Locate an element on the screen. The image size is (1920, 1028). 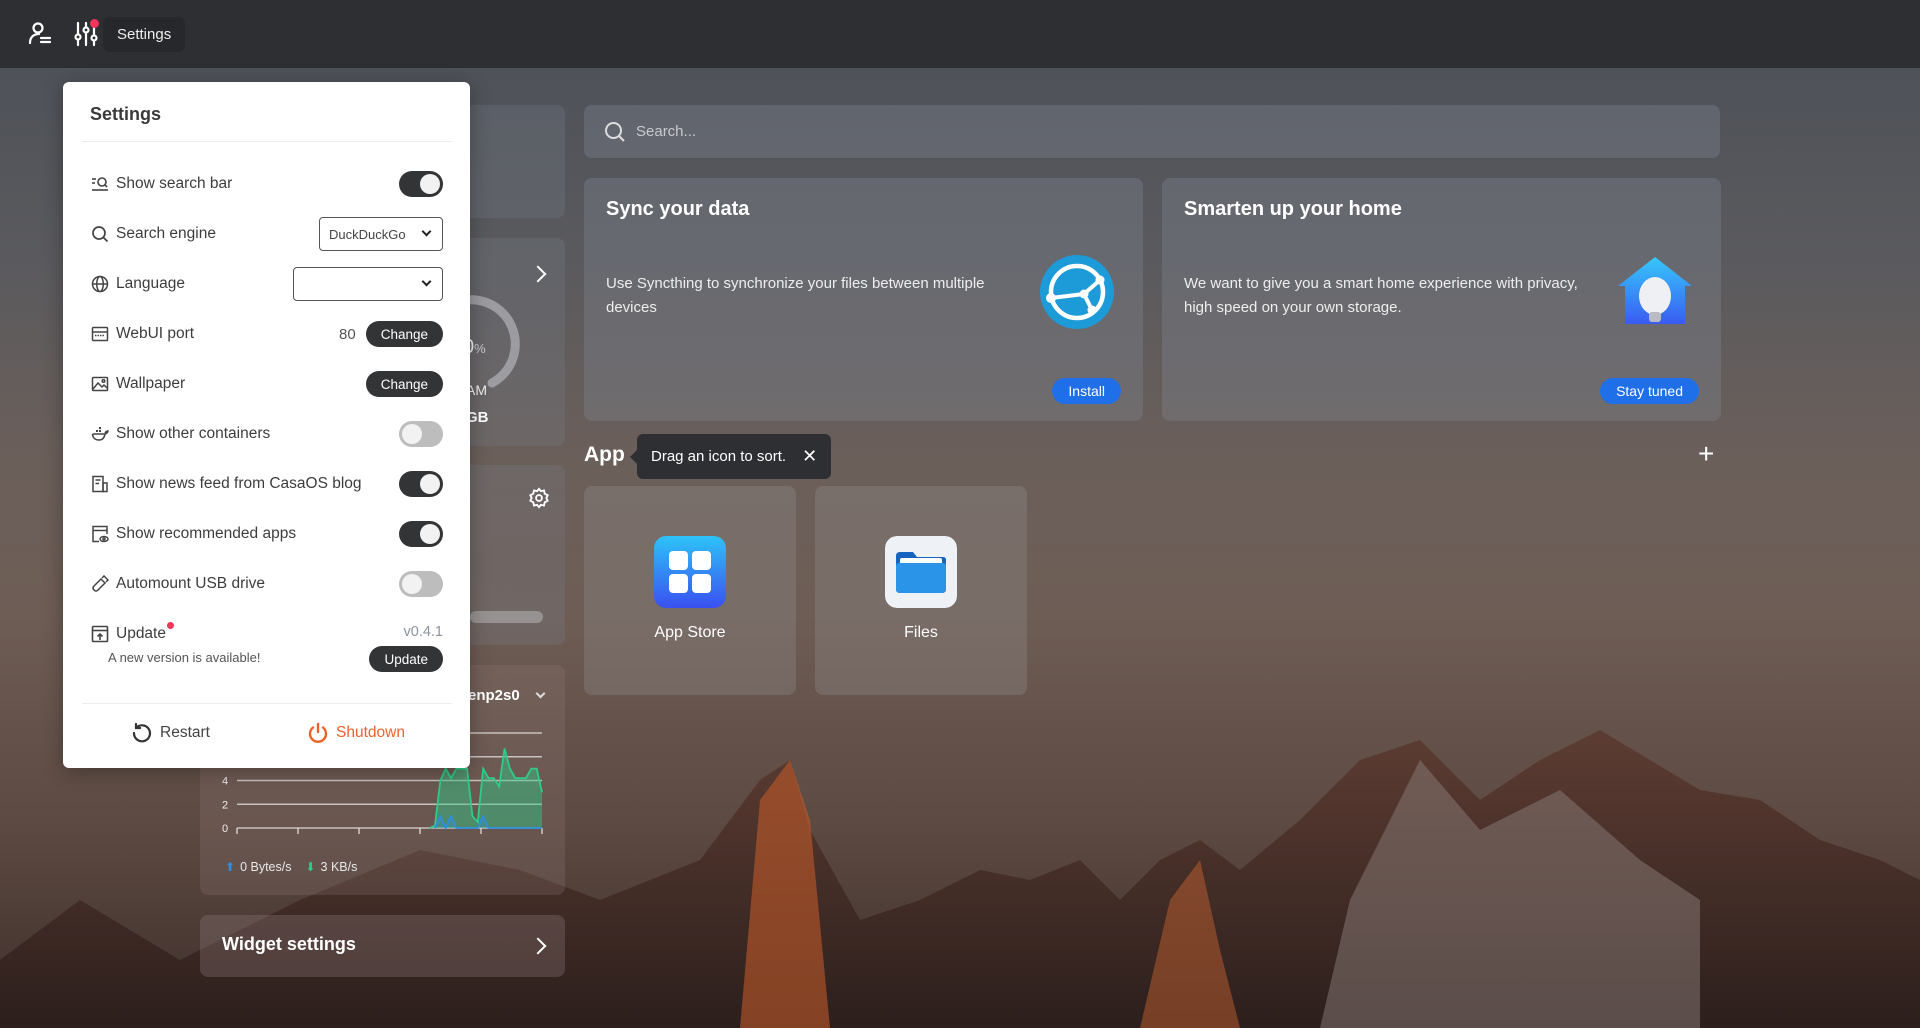
port-icon is located at coordinates (100, 334).